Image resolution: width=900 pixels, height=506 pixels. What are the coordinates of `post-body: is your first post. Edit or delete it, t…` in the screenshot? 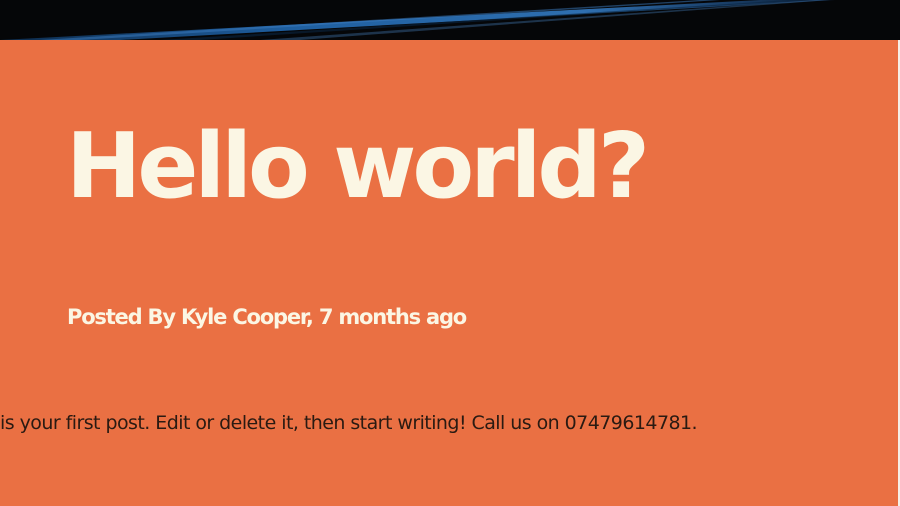 It's located at (349, 423).